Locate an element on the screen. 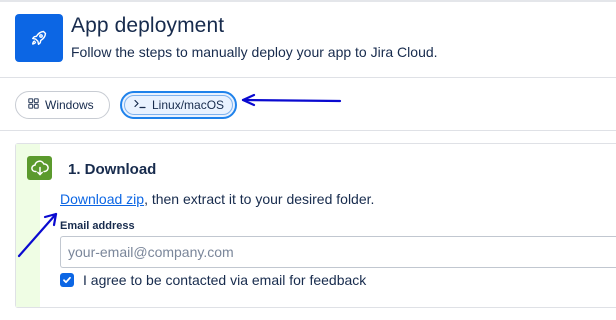  tab-windows-label: Windows is located at coordinates (69, 105).